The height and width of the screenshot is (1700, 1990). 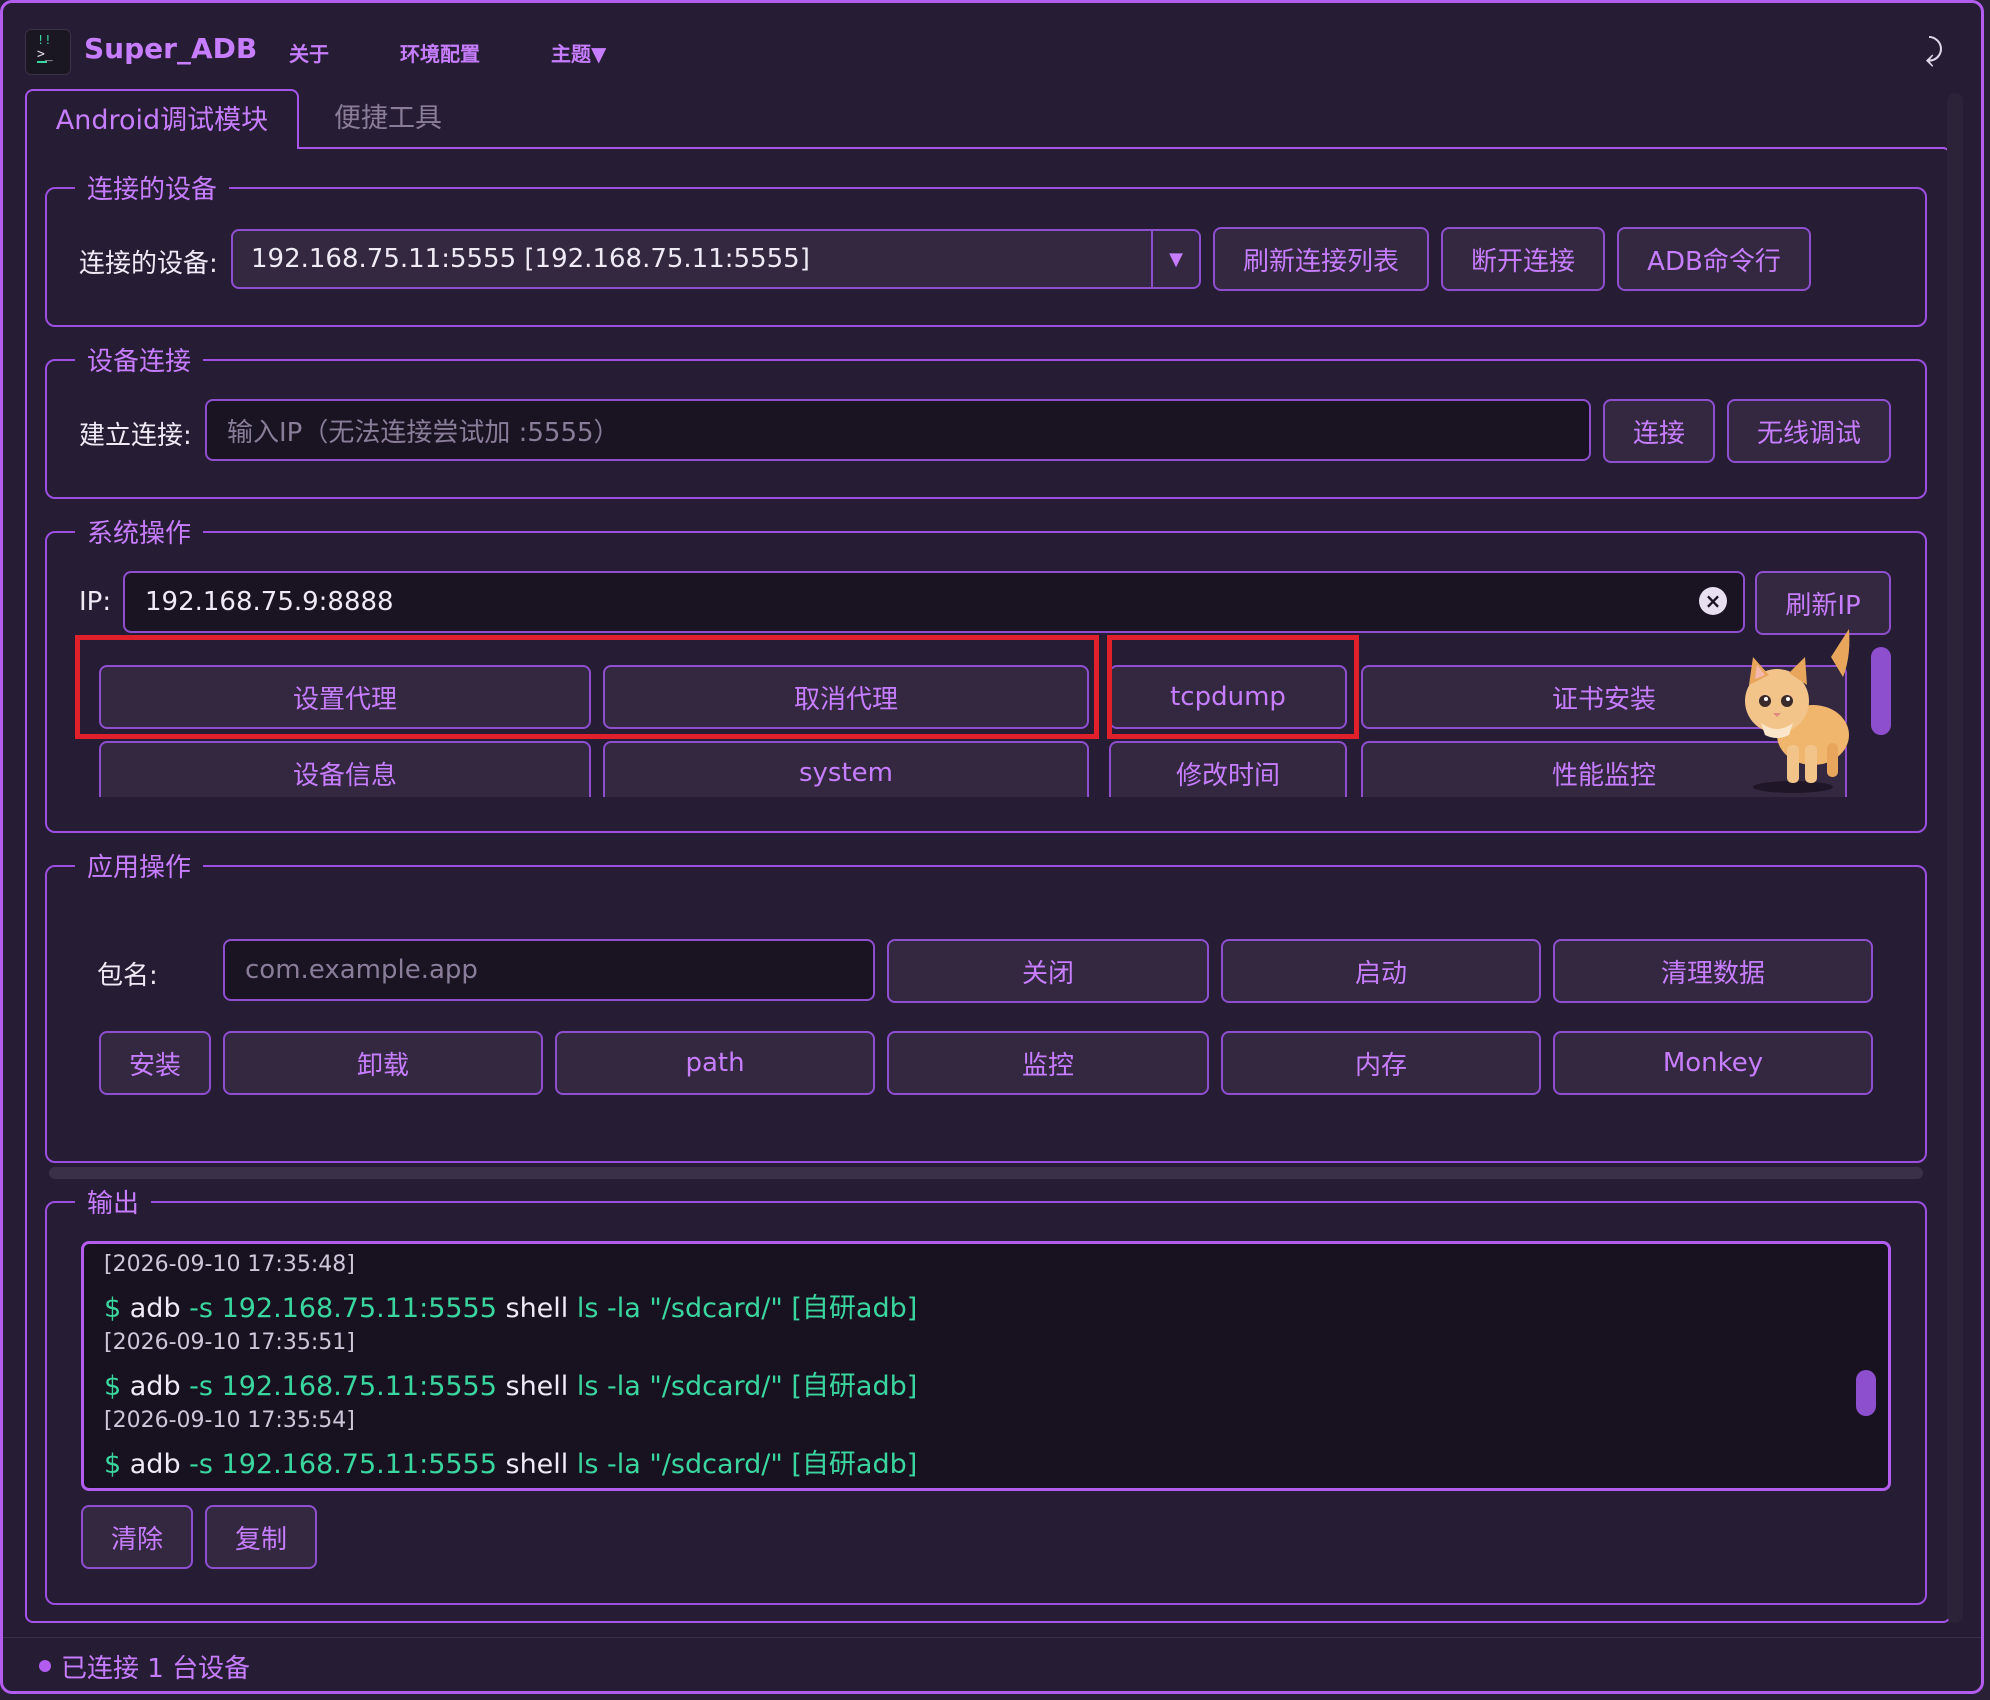 I want to click on highlight-box-proxy, so click(x=587, y=687).